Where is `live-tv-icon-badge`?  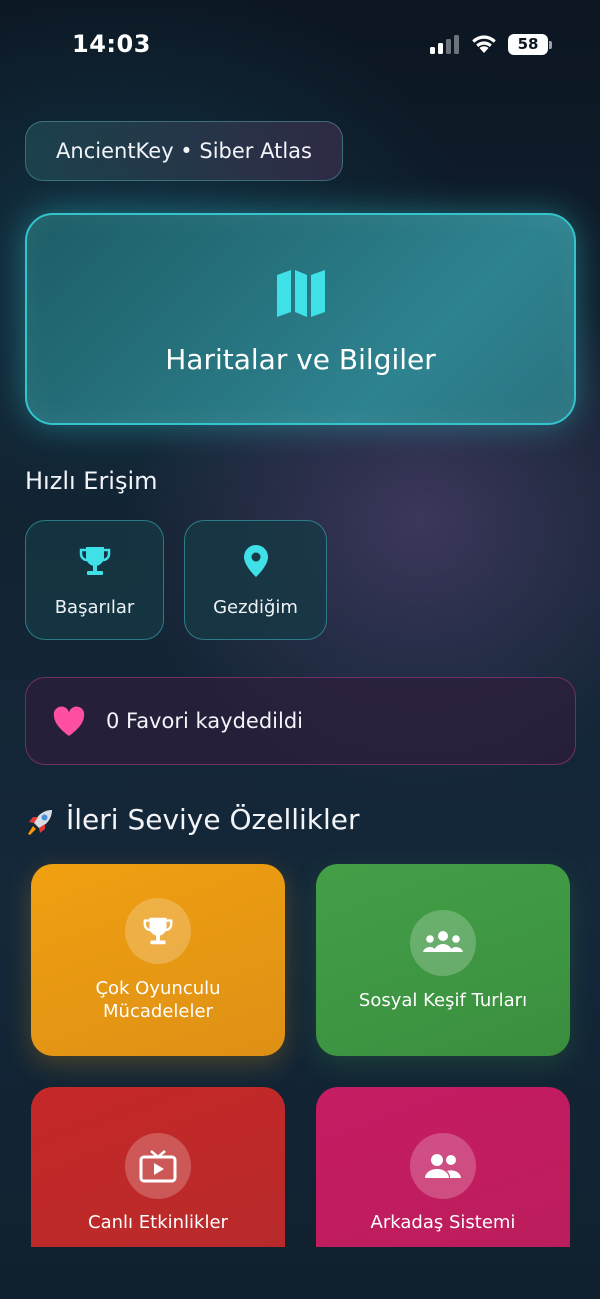 live-tv-icon-badge is located at coordinates (158, 1166).